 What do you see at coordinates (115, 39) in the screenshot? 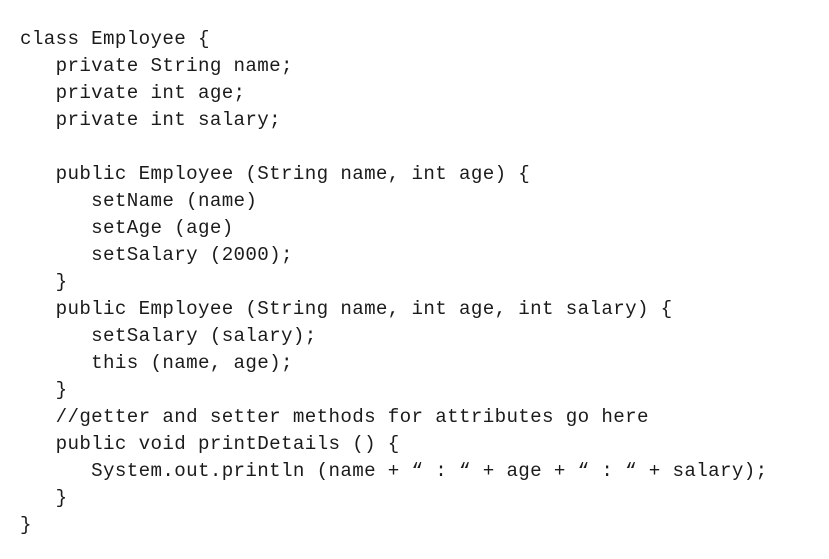
I see `code-line: class Employee {` at bounding box center [115, 39].